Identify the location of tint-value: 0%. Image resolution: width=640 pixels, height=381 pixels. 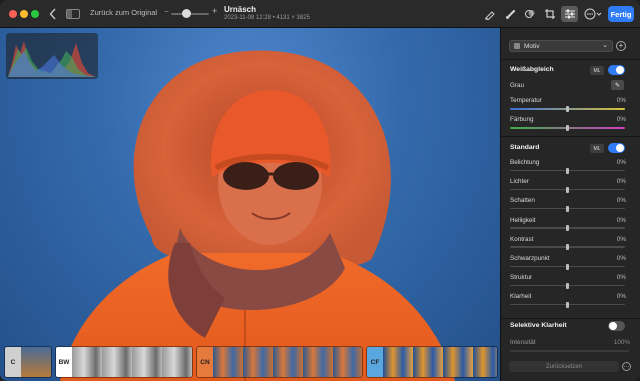
(621, 119).